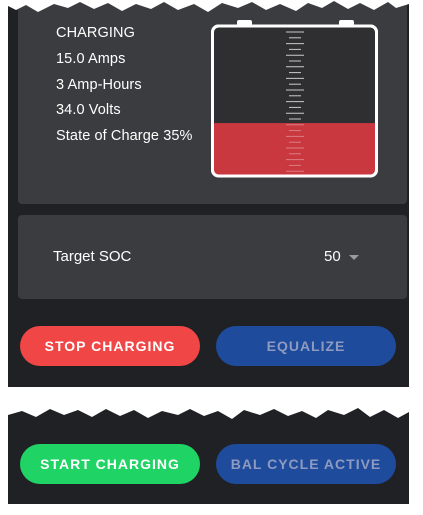 This screenshot has width=423, height=515. I want to click on target-soc-dropdown: 50, so click(349, 257).